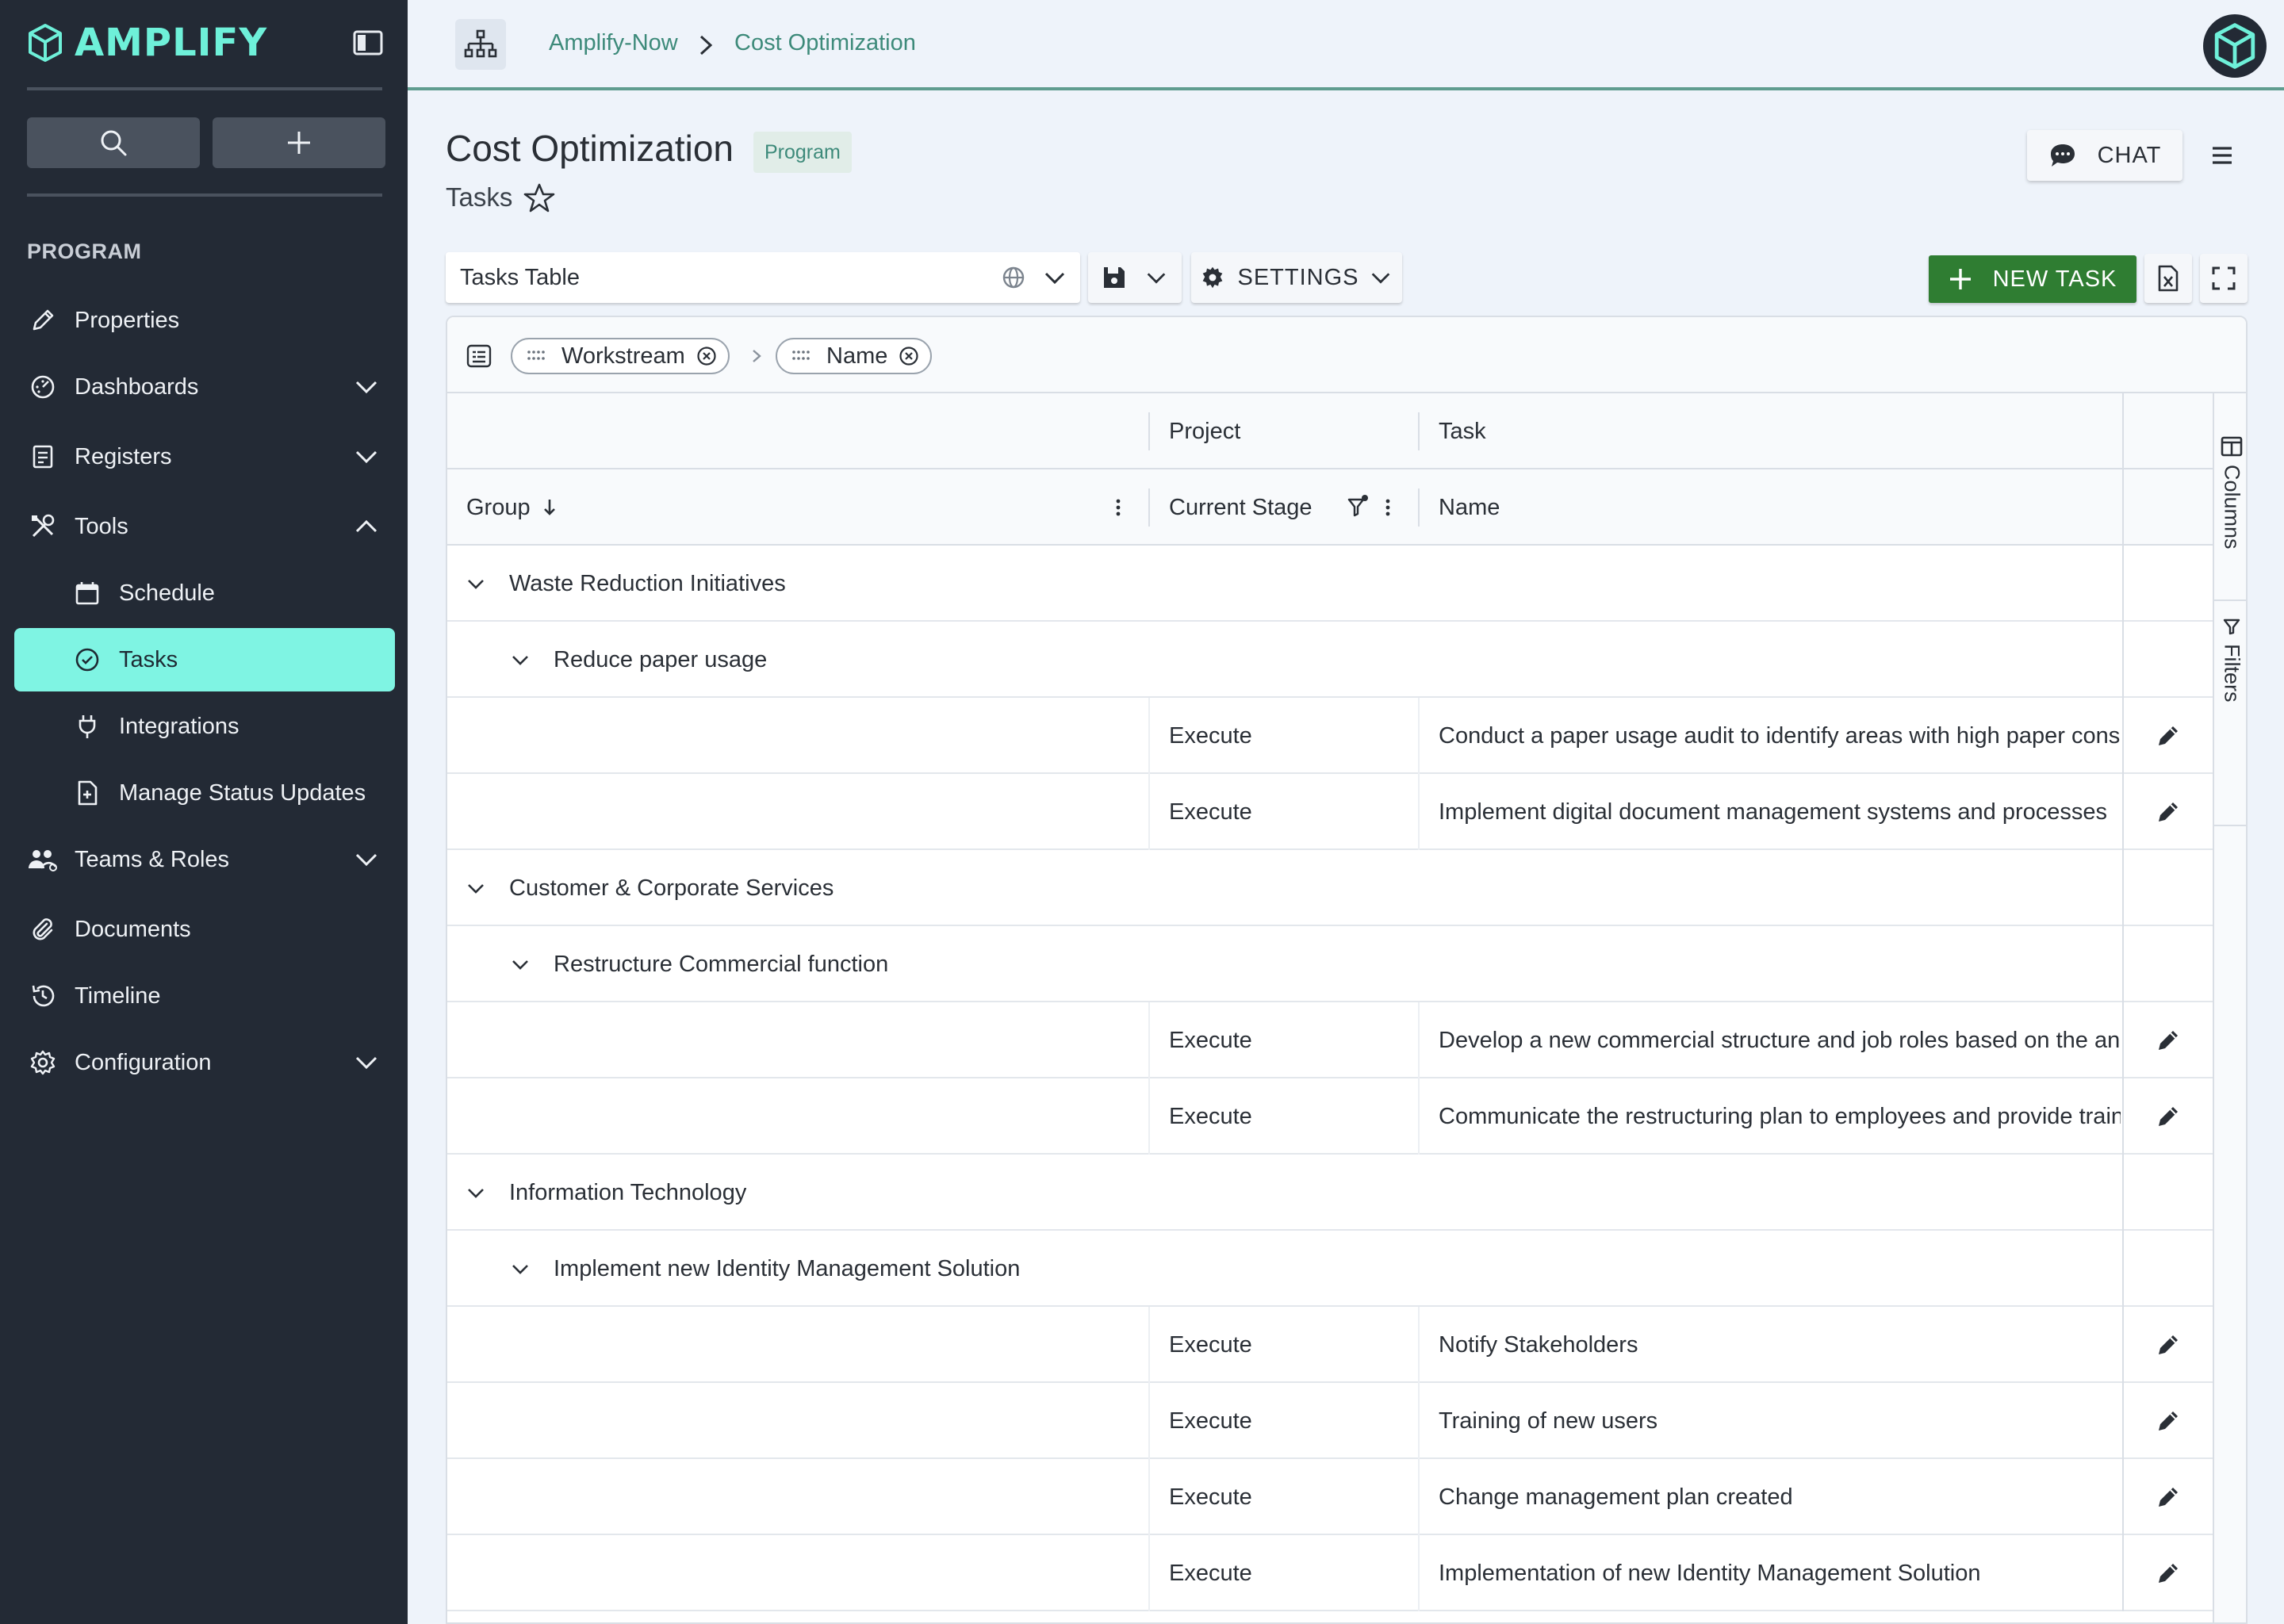 The height and width of the screenshot is (1624, 2284). I want to click on fullscreen-button, so click(2224, 278).